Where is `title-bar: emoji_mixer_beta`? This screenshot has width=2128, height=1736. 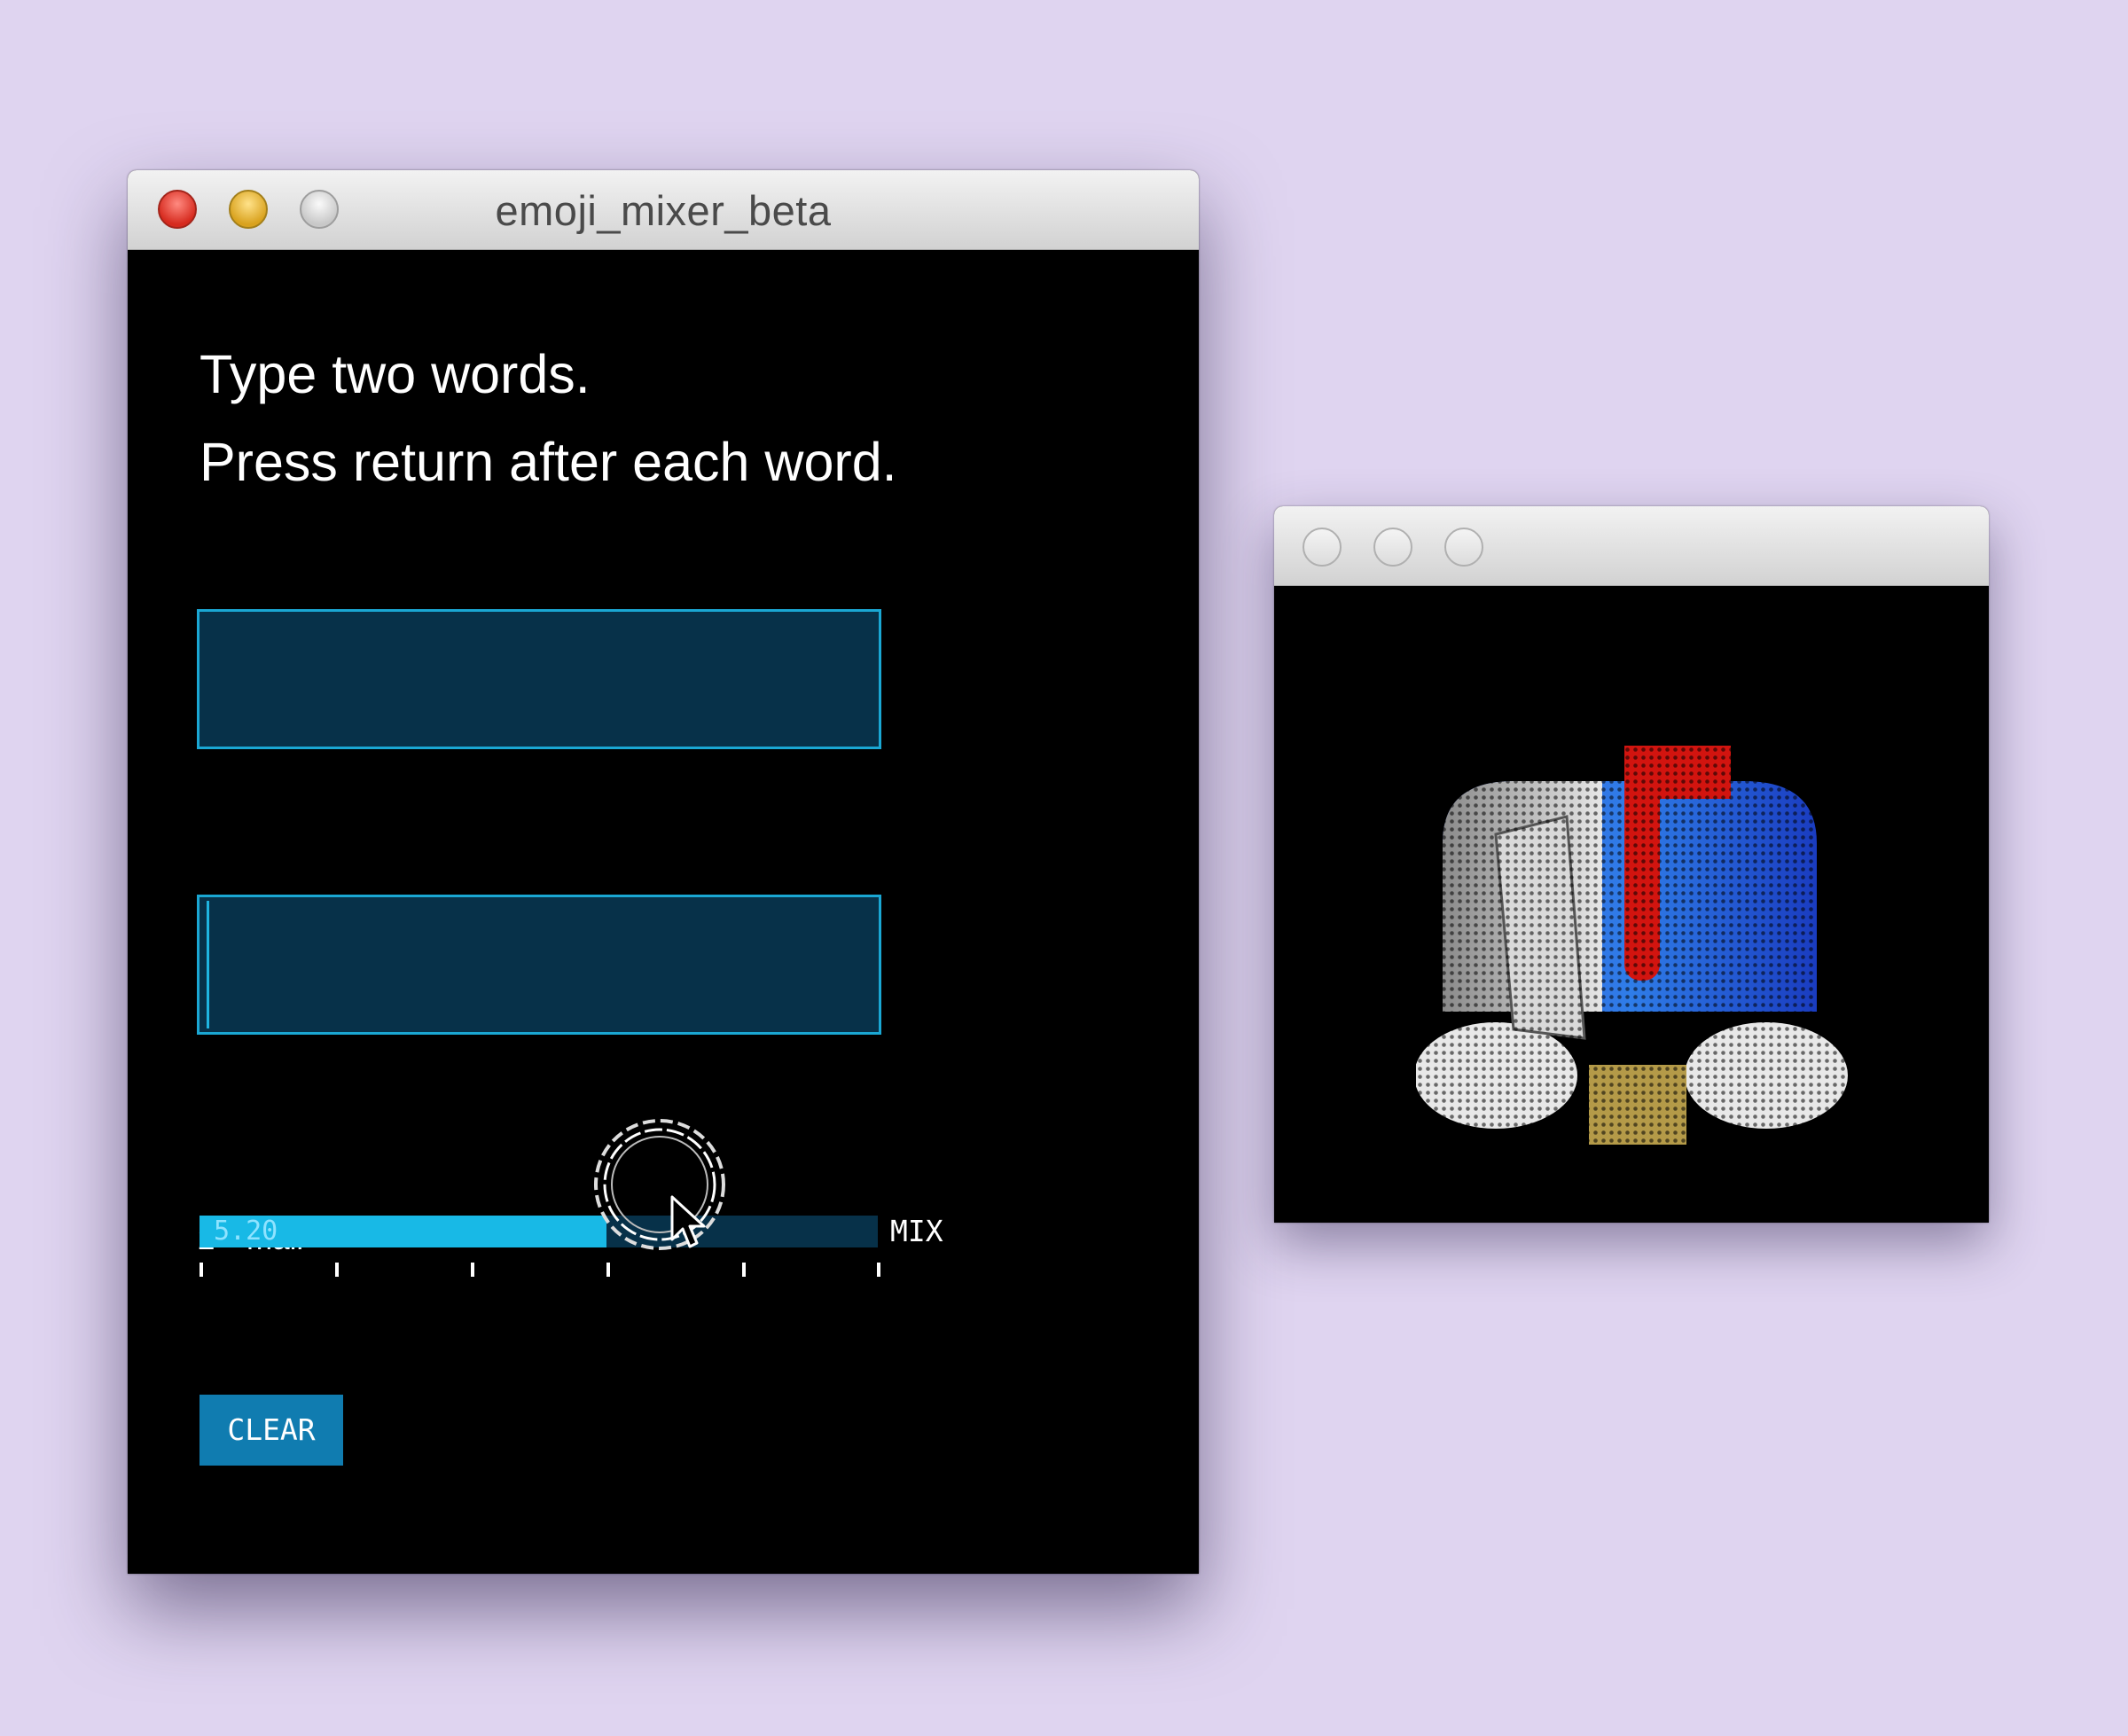
title-bar: emoji_mixer_beta is located at coordinates (664, 210).